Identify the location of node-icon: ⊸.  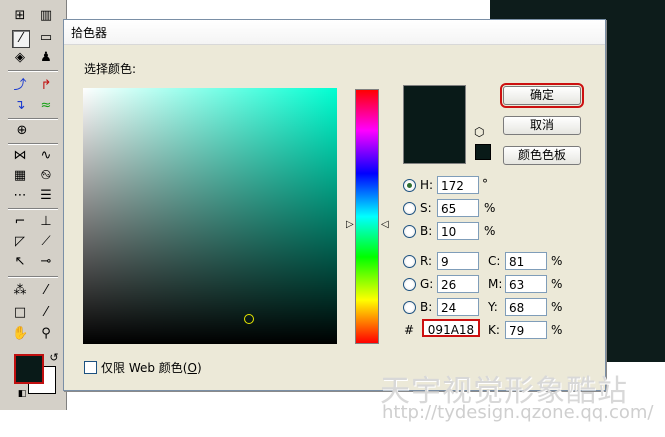
(46, 262).